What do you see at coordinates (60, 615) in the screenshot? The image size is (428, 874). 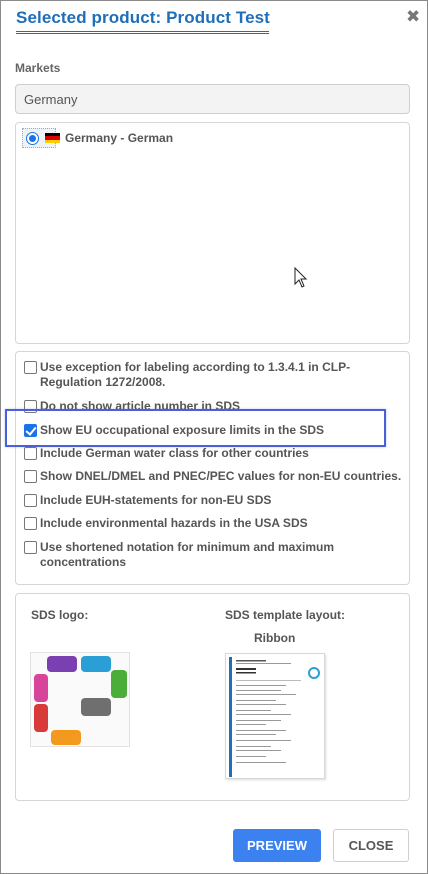 I see `sds-logo-label: SDS logo:` at bounding box center [60, 615].